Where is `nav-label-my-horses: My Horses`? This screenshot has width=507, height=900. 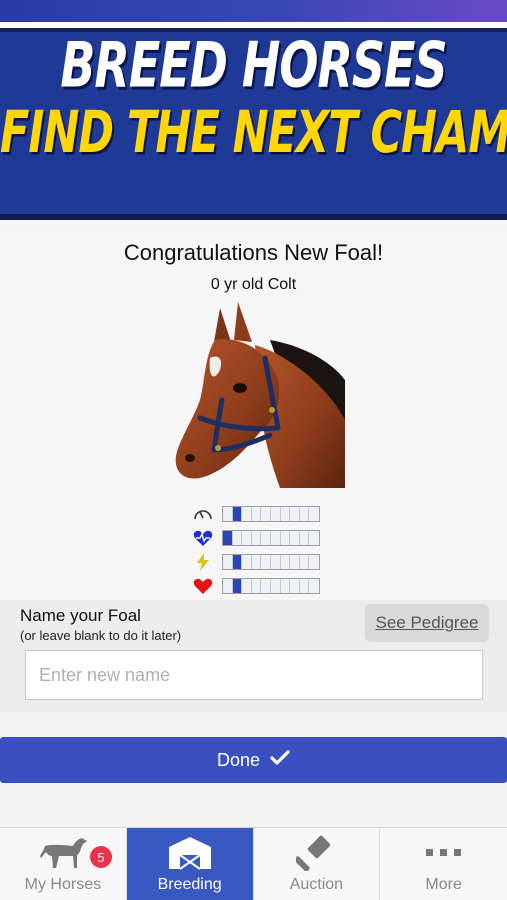
nav-label-my-horses: My Horses is located at coordinates (63, 884).